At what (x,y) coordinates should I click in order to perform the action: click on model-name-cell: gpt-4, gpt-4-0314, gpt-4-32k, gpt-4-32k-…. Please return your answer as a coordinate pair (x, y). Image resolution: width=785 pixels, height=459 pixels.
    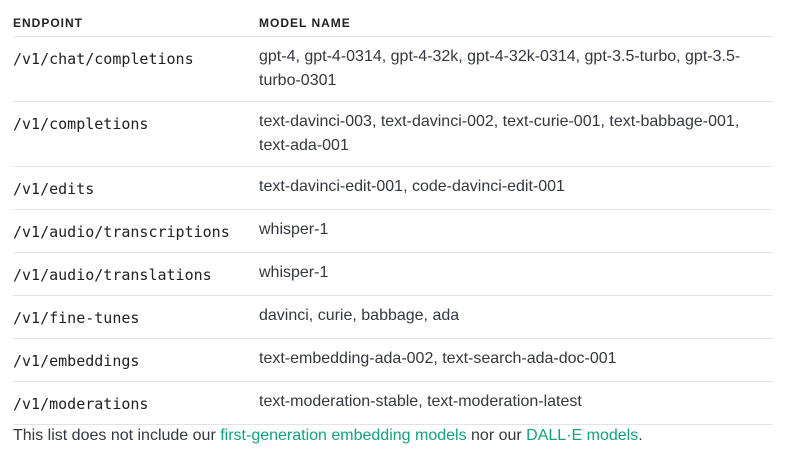
    Looking at the image, I should click on (516, 69).